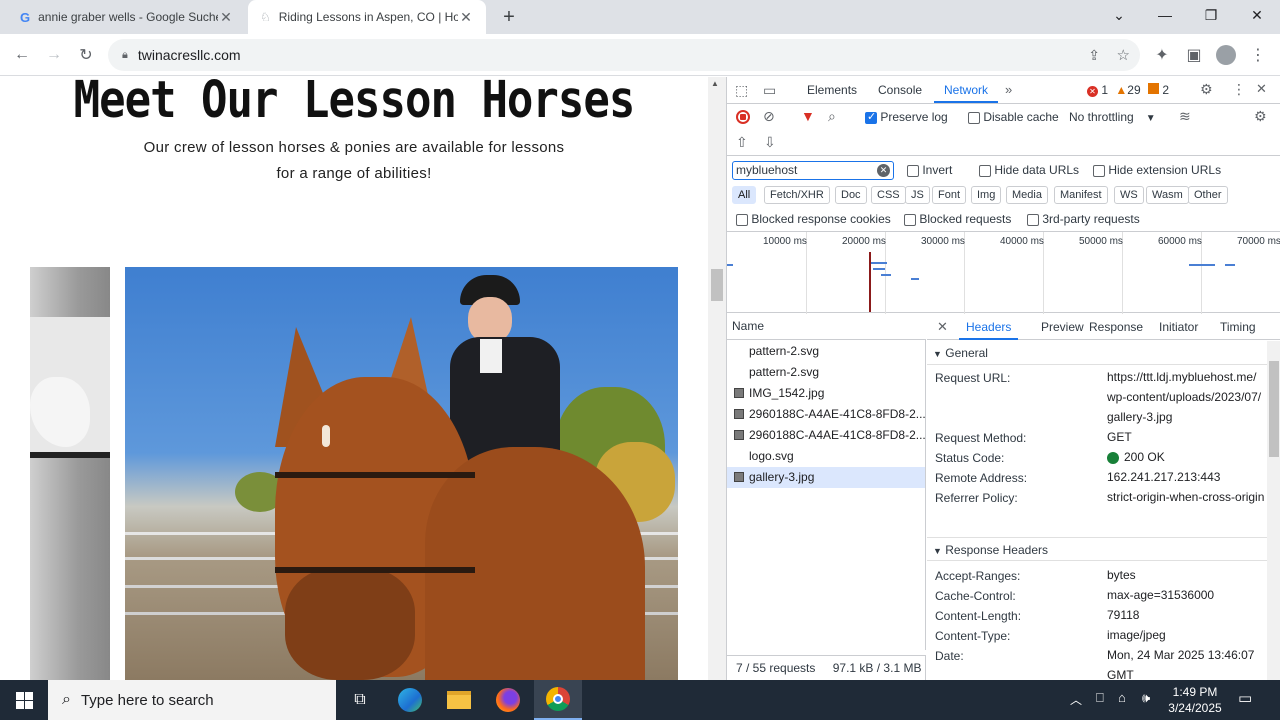 The image size is (1280, 720). I want to click on bookmark-star-icon: ☆, so click(1123, 55).